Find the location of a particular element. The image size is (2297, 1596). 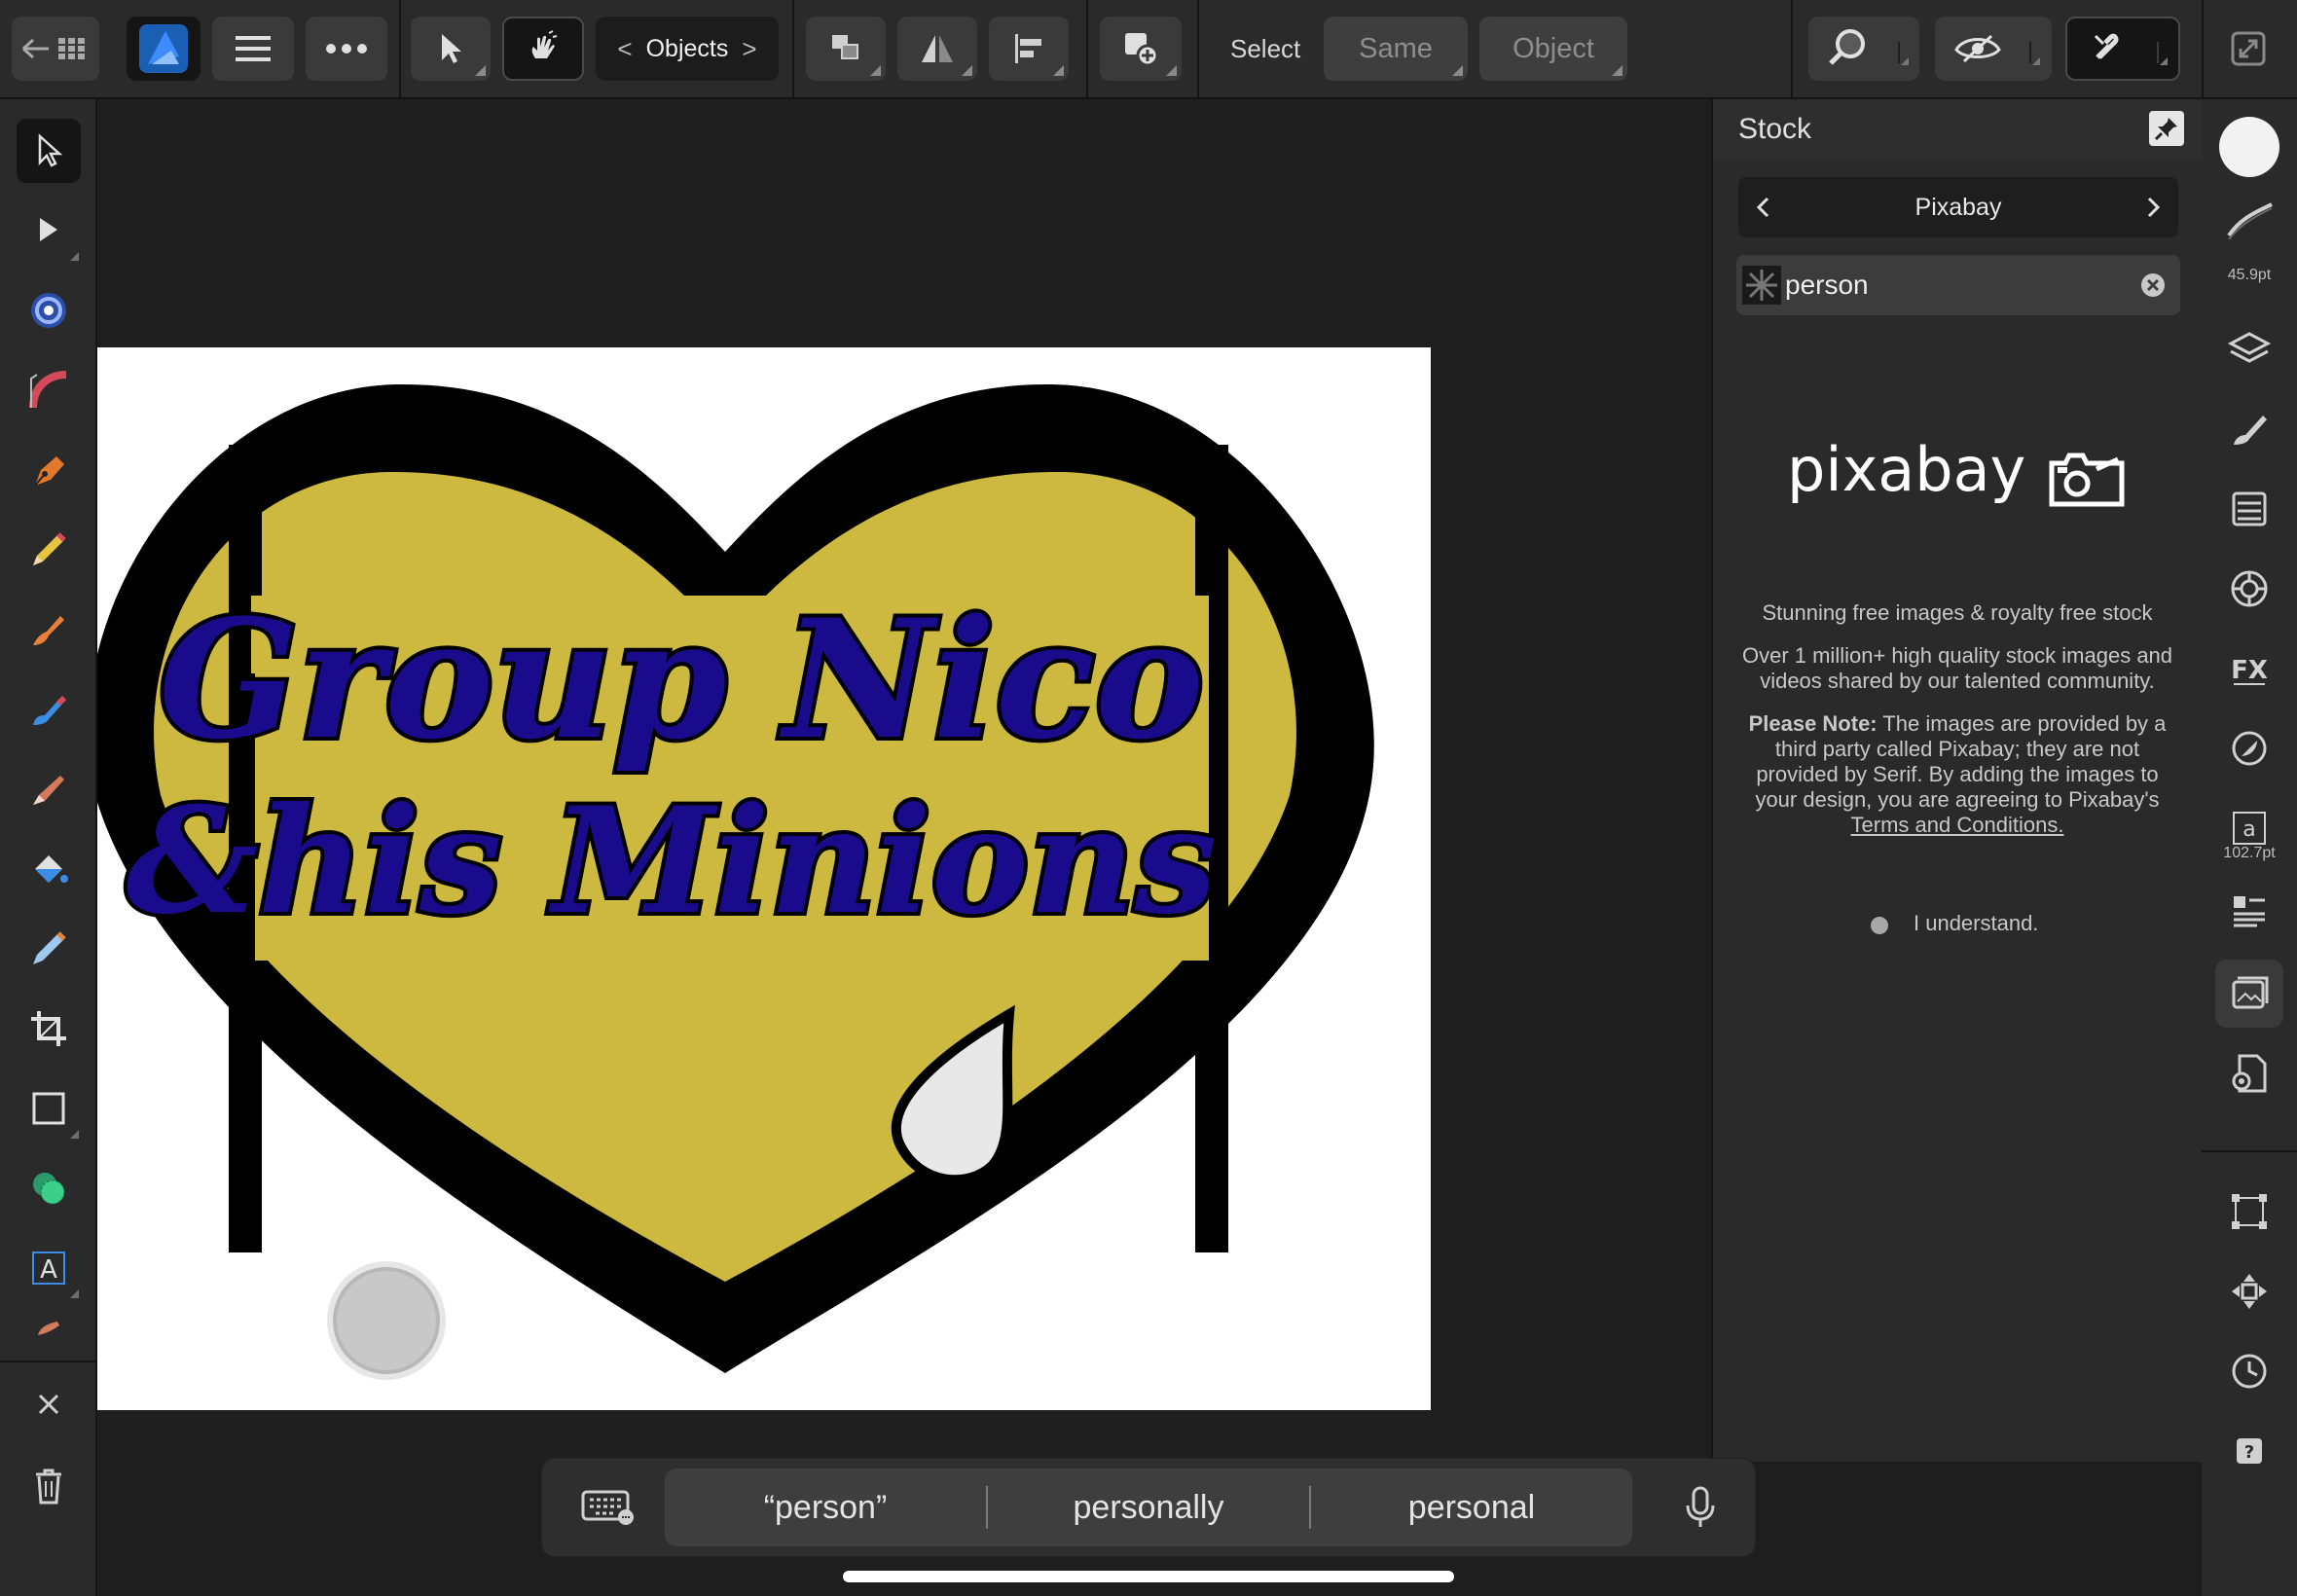

tools-panel: A is located at coordinates (48, 847).